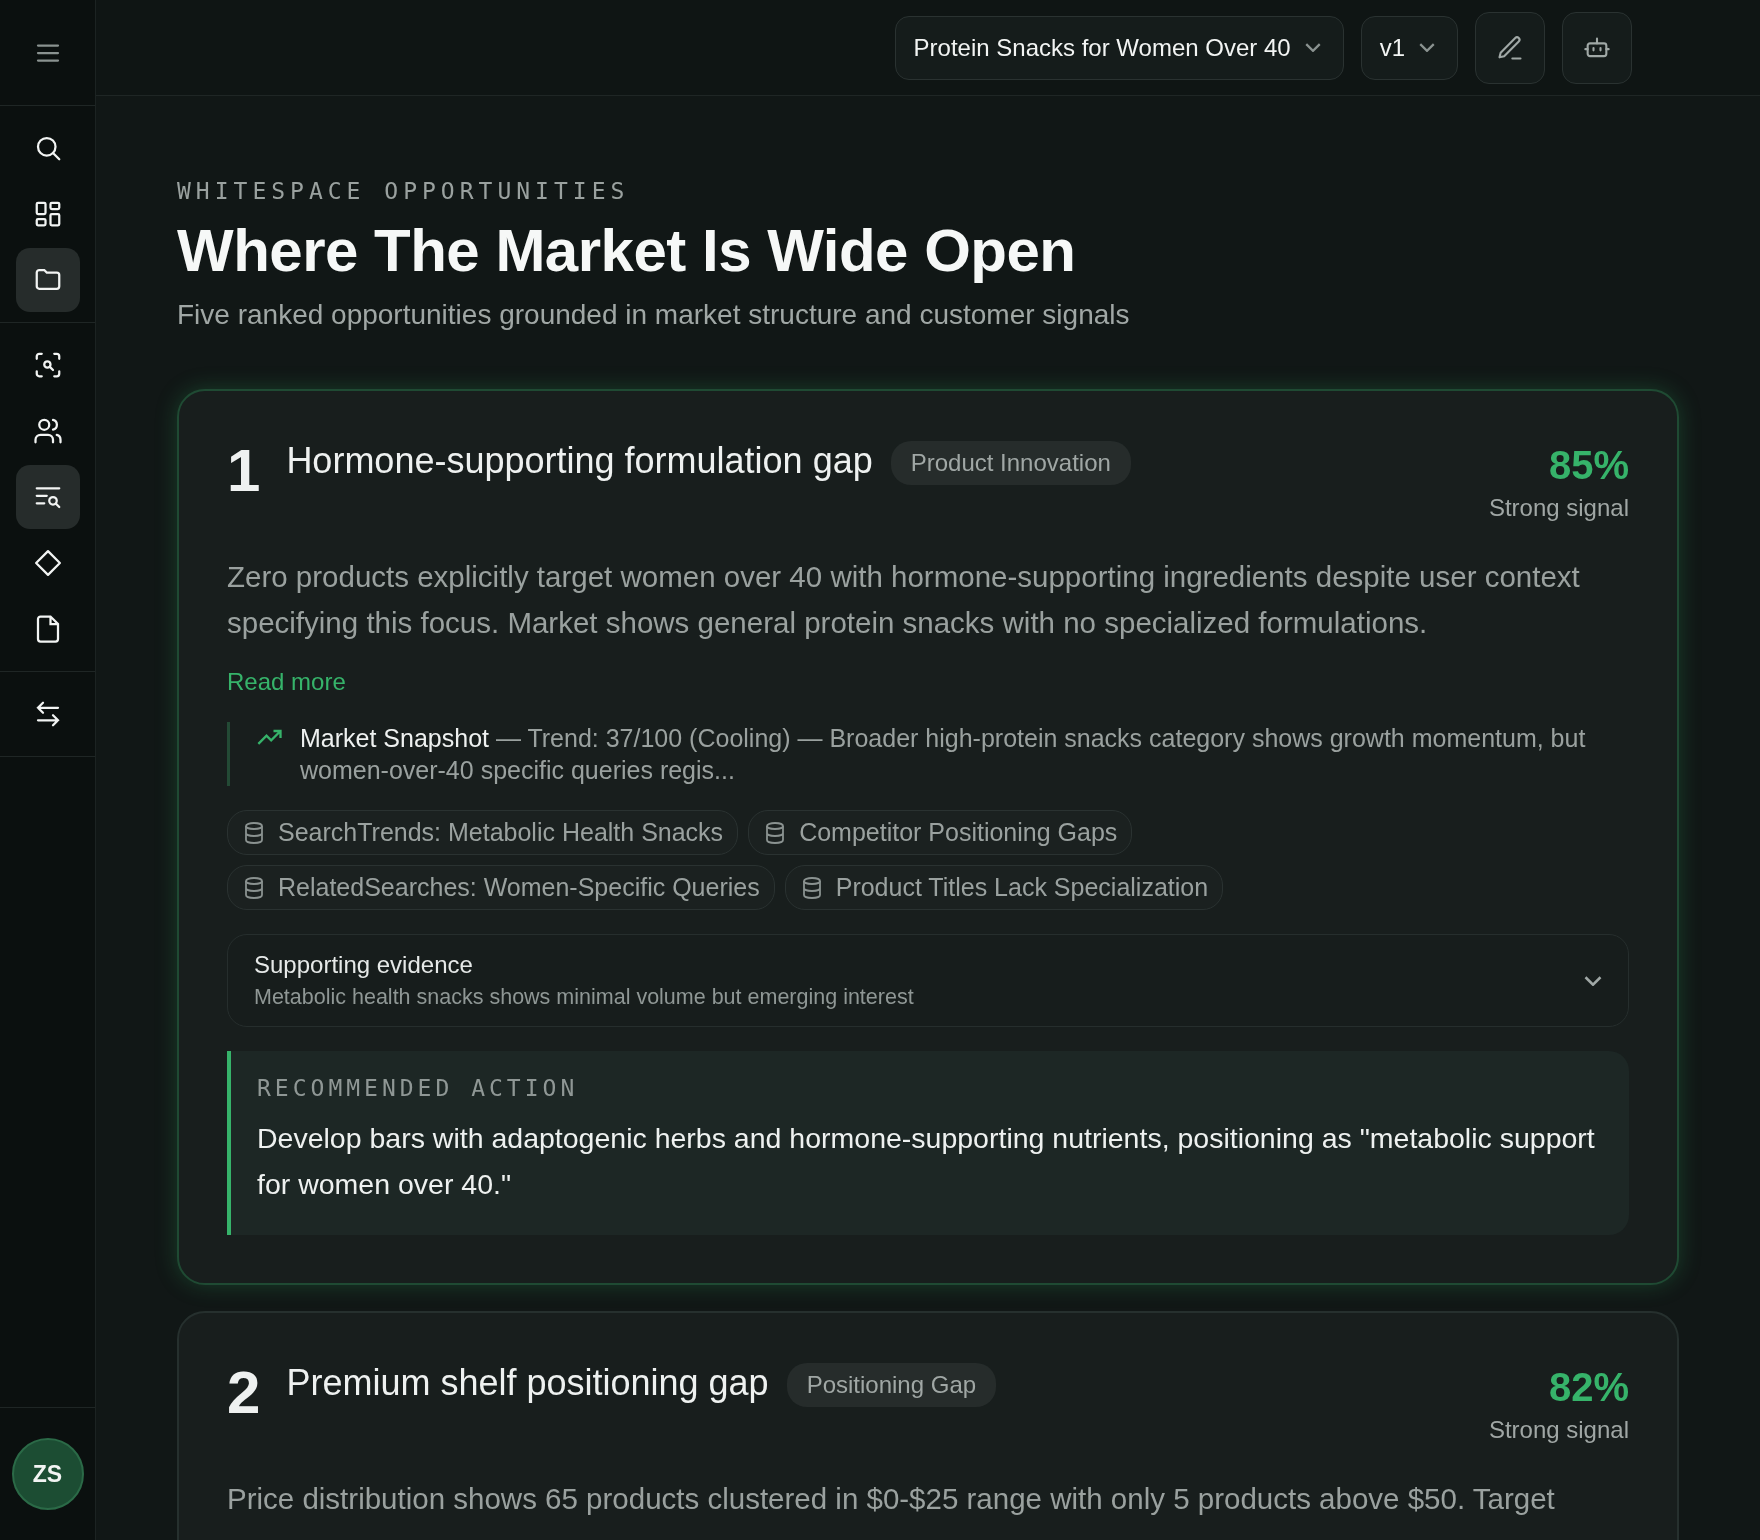 The height and width of the screenshot is (1540, 1760). What do you see at coordinates (47, 563) in the screenshot?
I see `diamond-icon` at bounding box center [47, 563].